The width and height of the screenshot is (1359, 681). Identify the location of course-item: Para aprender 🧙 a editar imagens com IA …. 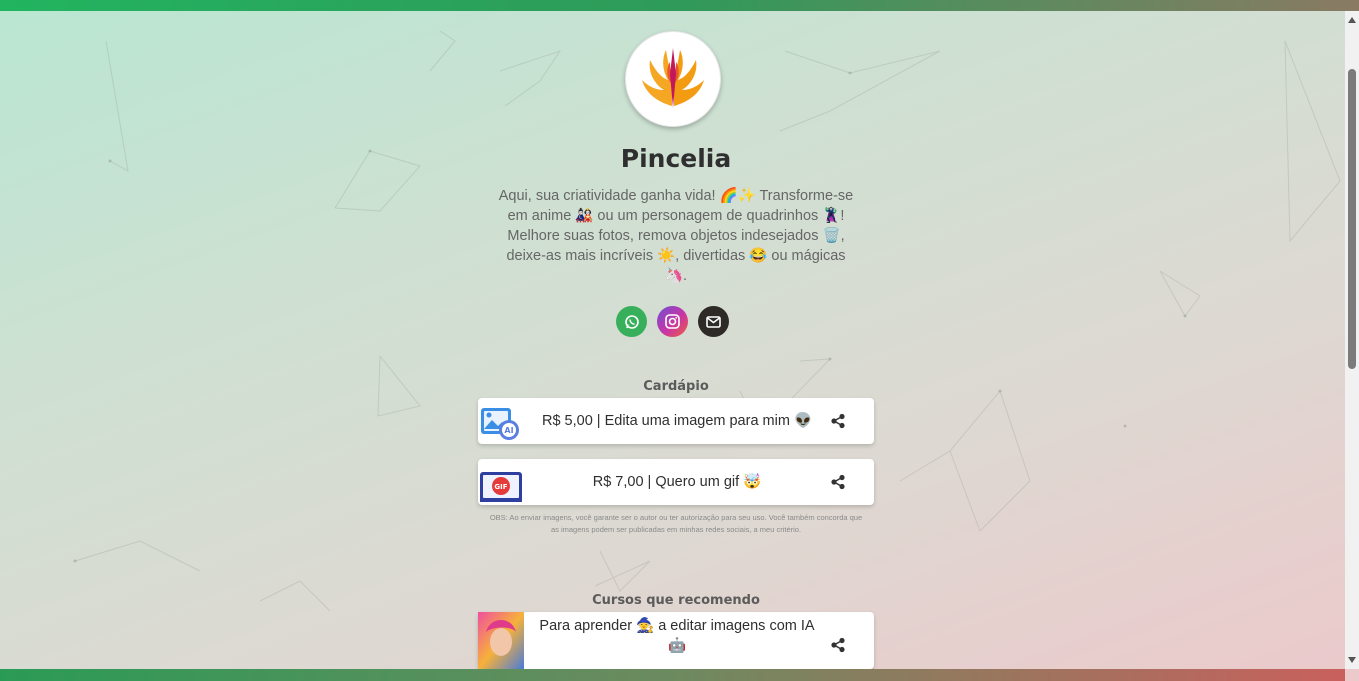
(676, 640).